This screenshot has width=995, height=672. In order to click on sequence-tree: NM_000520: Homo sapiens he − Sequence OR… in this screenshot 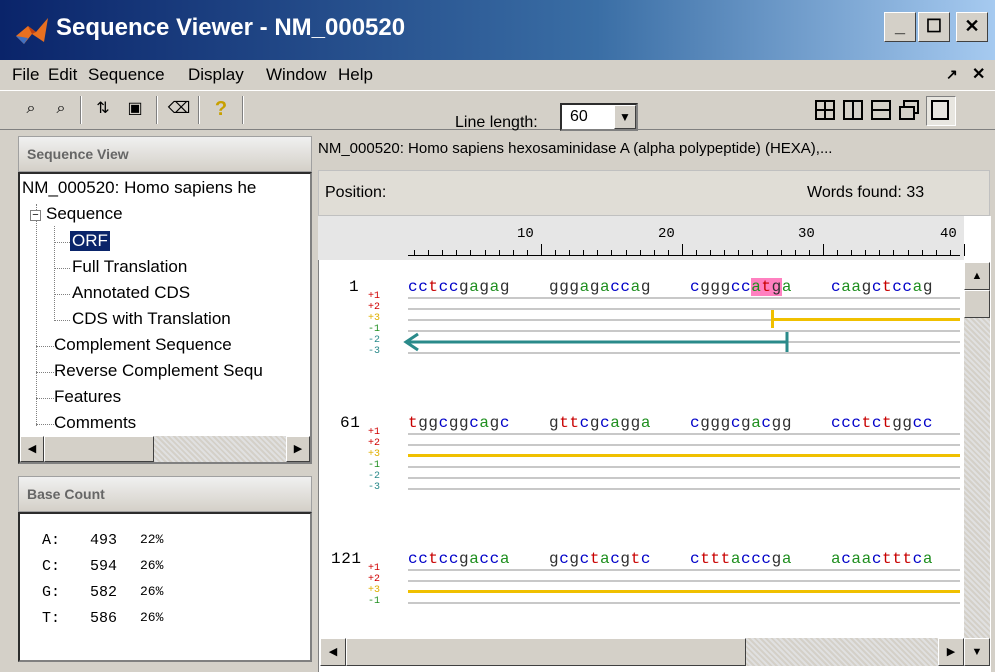, I will do `click(165, 318)`.